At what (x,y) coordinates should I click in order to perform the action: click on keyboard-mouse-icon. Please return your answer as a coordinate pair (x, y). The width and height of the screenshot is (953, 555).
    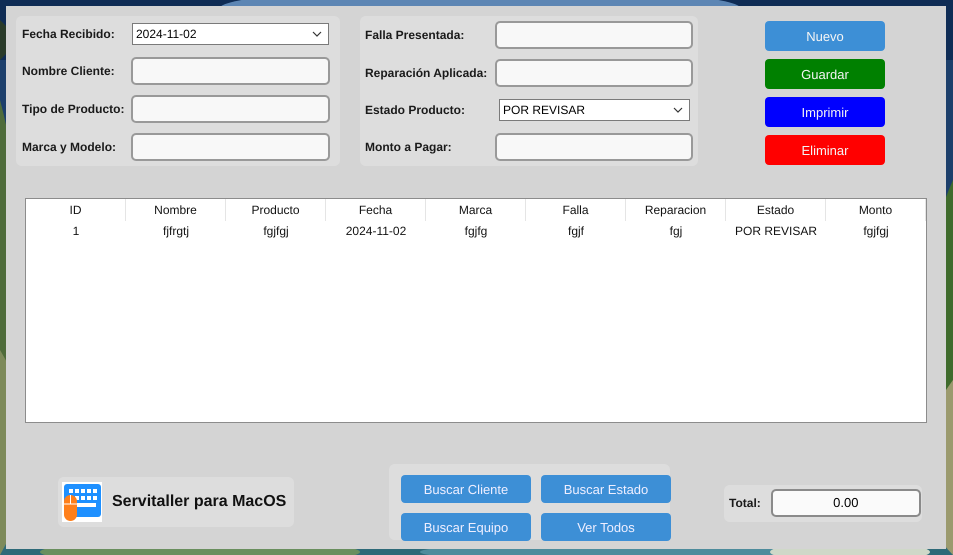
    Looking at the image, I should click on (82, 502).